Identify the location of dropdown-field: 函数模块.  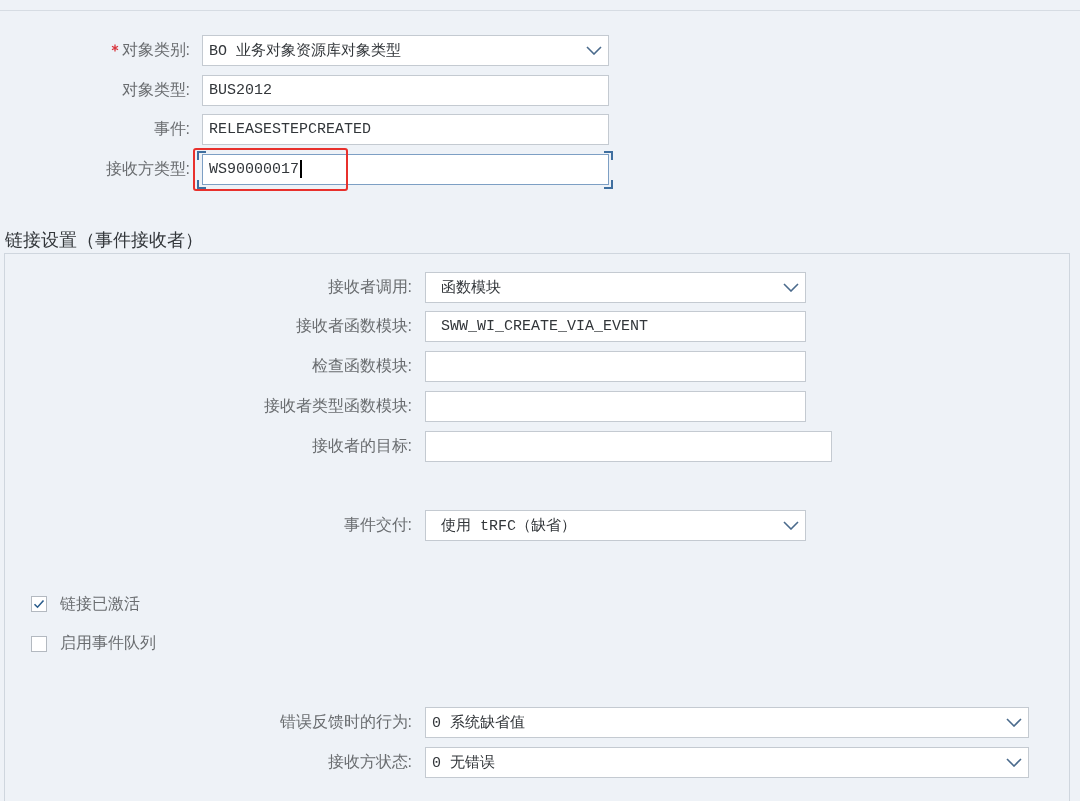
(615, 287).